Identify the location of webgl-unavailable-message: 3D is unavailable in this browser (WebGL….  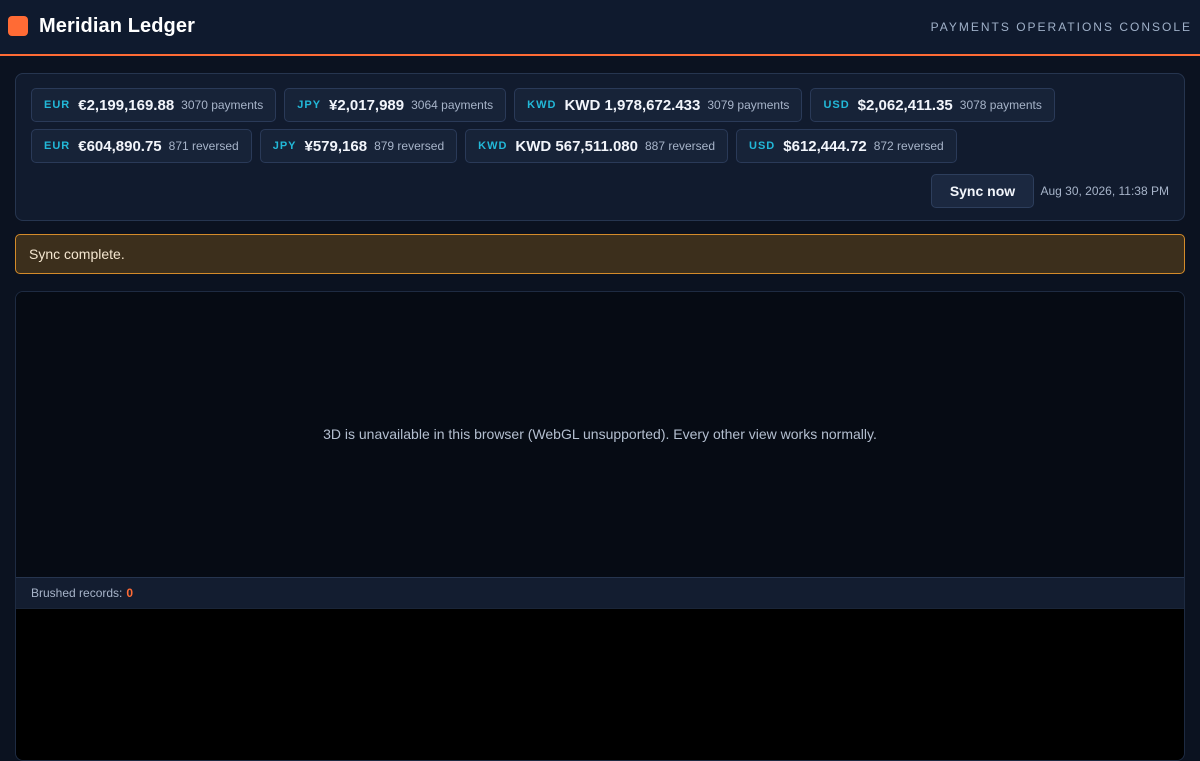
(600, 434).